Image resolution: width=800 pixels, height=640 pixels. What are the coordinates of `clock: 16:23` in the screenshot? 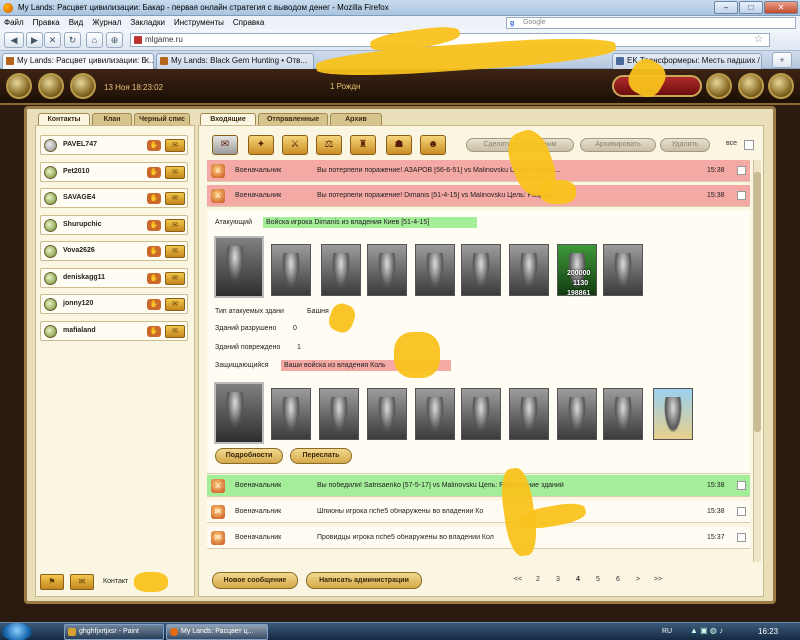 It's located at (768, 631).